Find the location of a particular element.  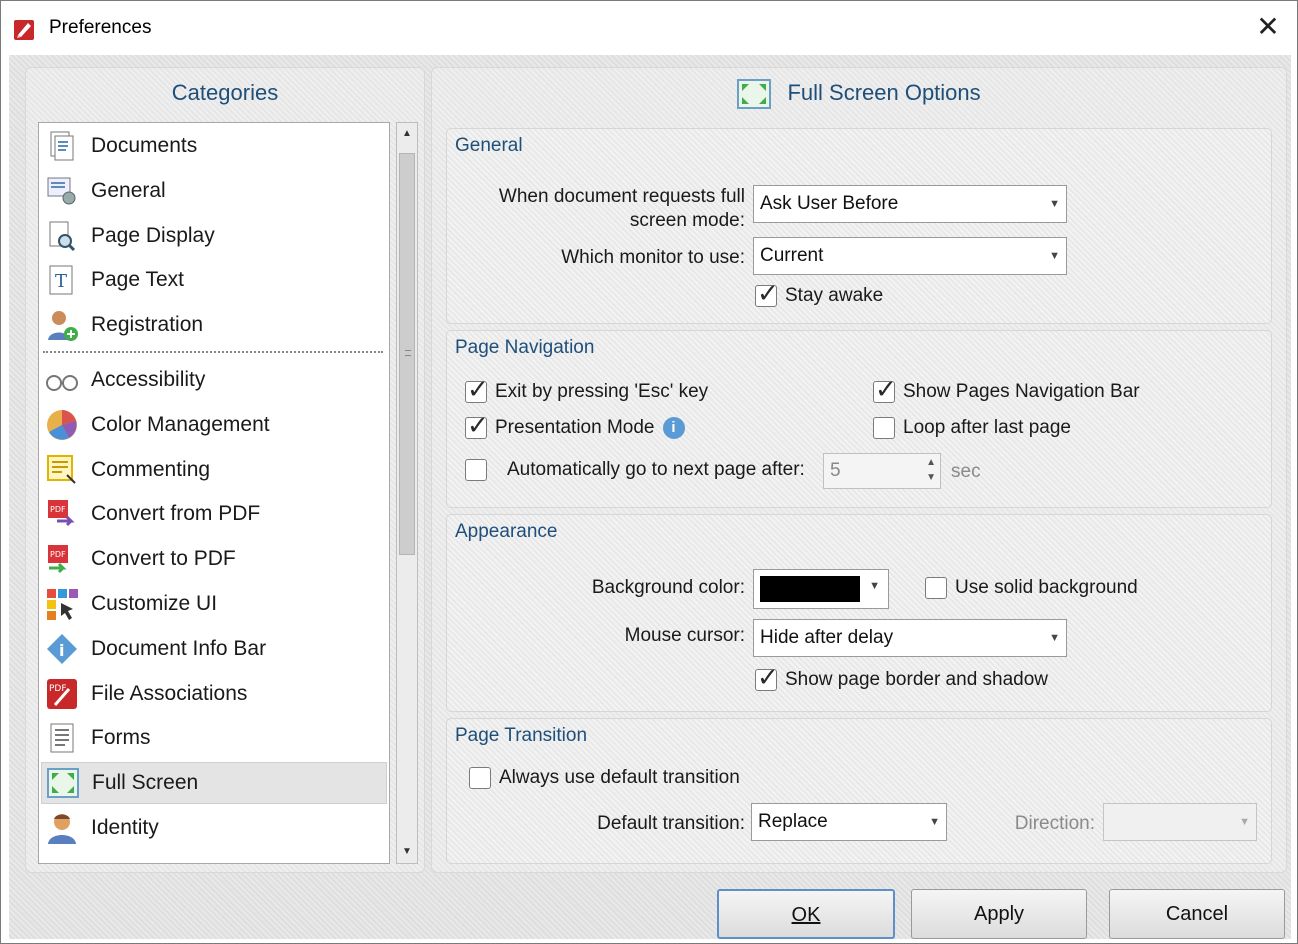

list-separator is located at coordinates (213, 352).